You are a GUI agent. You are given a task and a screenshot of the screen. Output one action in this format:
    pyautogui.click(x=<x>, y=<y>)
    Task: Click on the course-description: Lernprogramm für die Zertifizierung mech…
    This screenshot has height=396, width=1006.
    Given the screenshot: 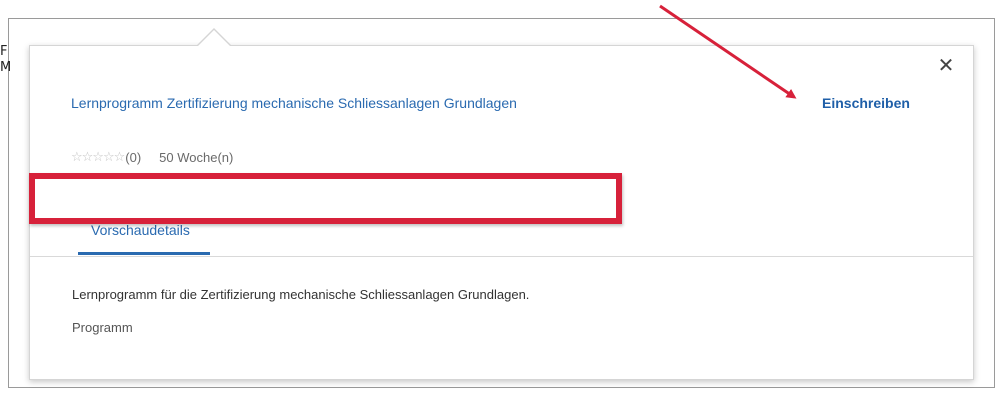 What is the action you would take?
    pyautogui.click(x=301, y=294)
    